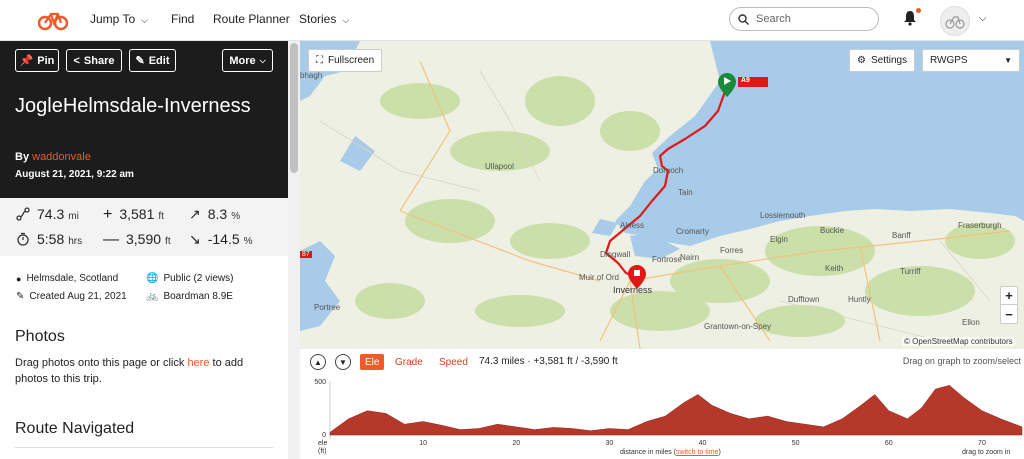 This screenshot has height=459, width=1024. What do you see at coordinates (53, 20) in the screenshot?
I see `ridewithgps-logo-icon` at bounding box center [53, 20].